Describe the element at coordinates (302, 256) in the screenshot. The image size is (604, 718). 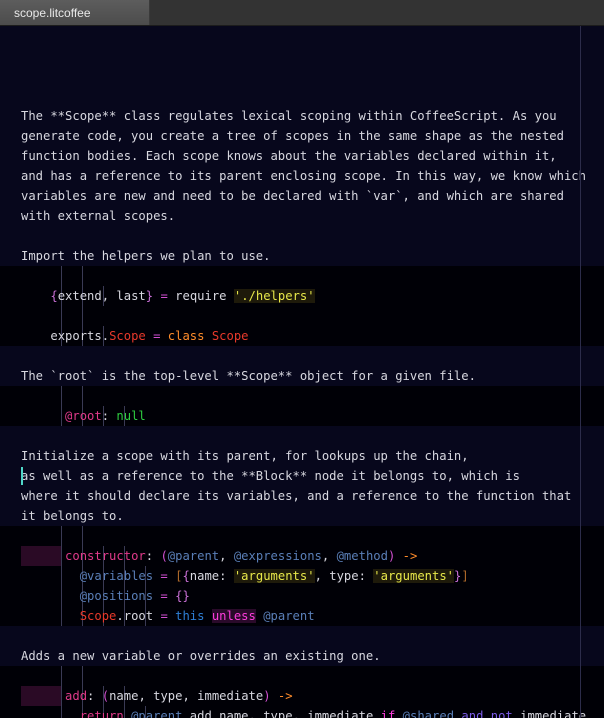
I see `editor-line: Import the helpers we plan to use.` at that location.